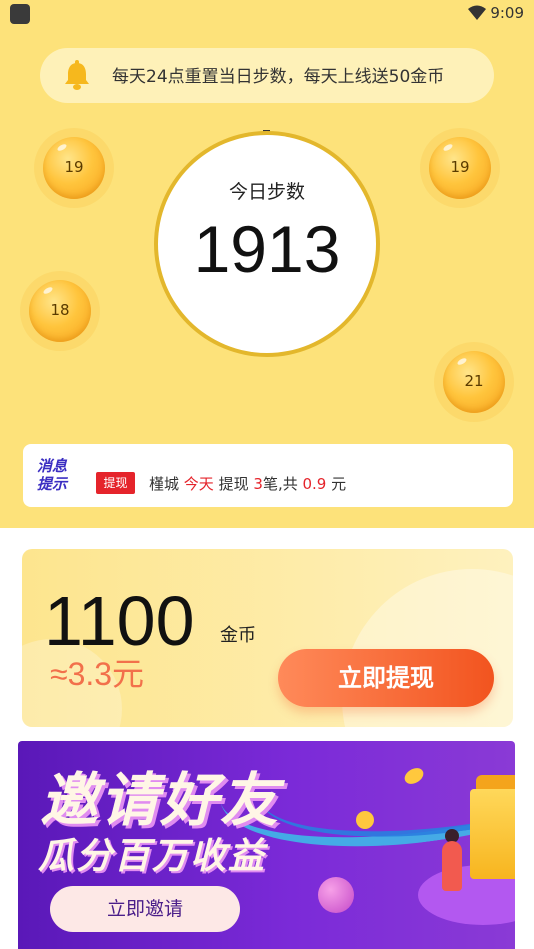 The width and height of the screenshot is (534, 949). What do you see at coordinates (233, 484) in the screenshot?
I see `message-action: 提现` at bounding box center [233, 484].